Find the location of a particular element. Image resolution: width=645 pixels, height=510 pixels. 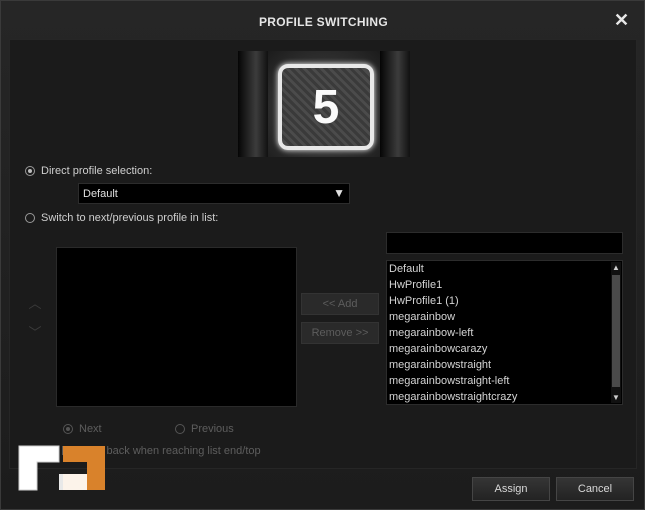

direct-selection-label: Direct profile selection: is located at coordinates (97, 171).